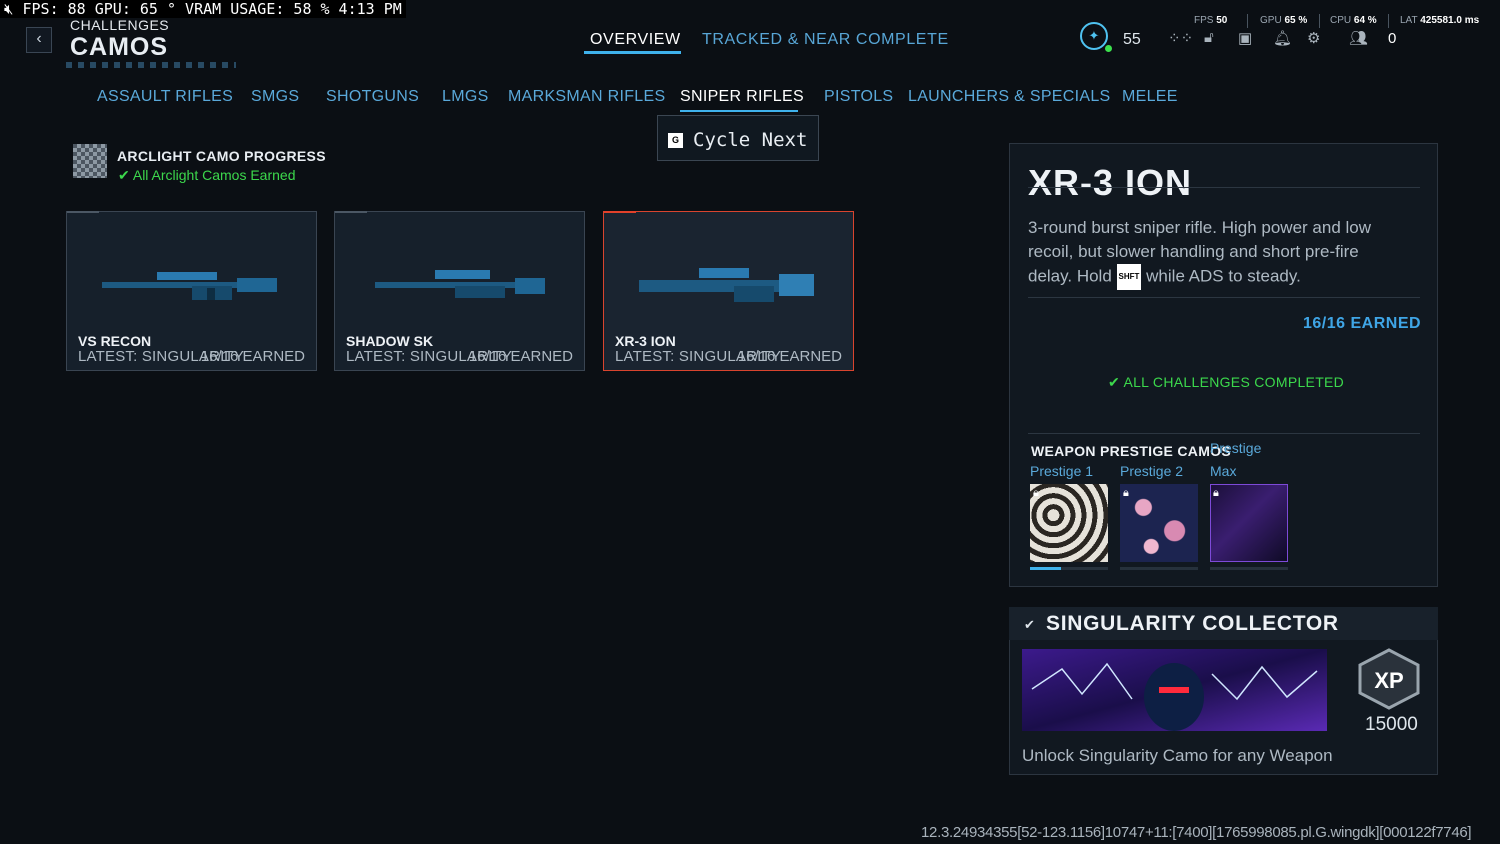 This screenshot has height=844, width=1500. I want to click on category-melee: MELEE, so click(1150, 97).